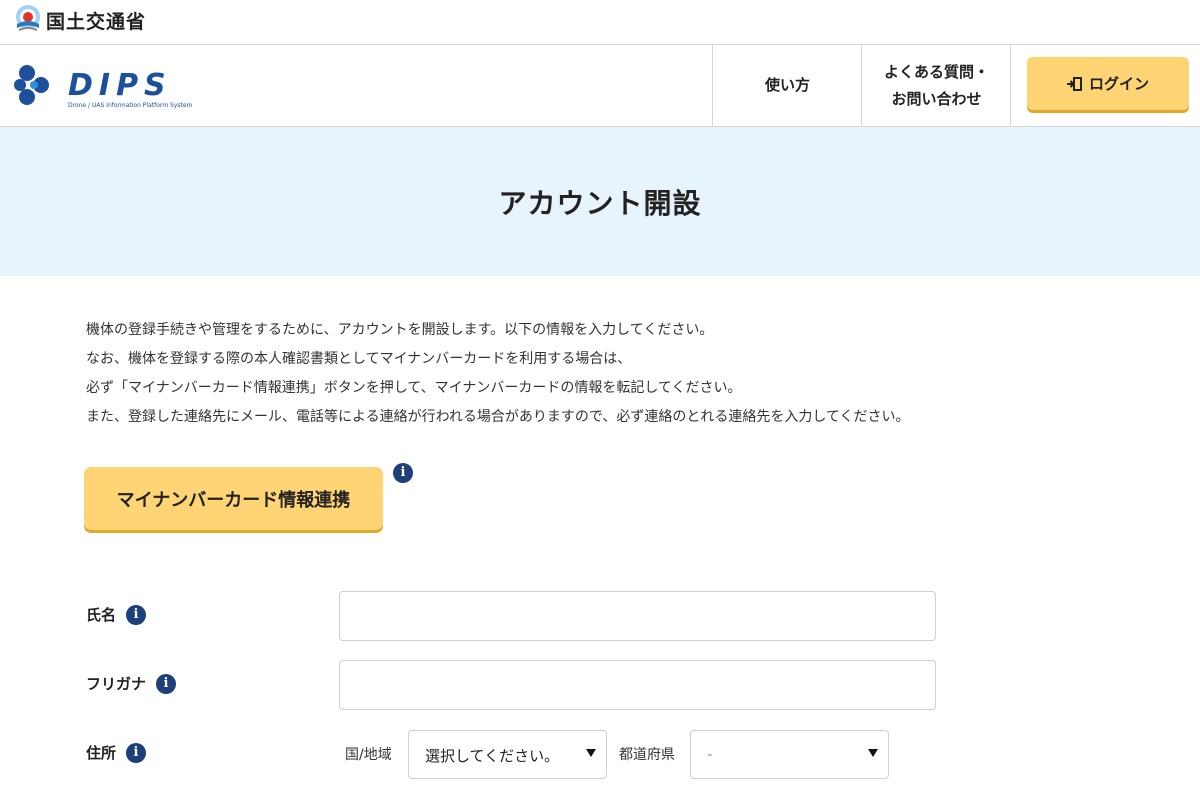 The image size is (1200, 789). I want to click on mynumber-button-label: マイナンバーカード情報連携, so click(233, 500).